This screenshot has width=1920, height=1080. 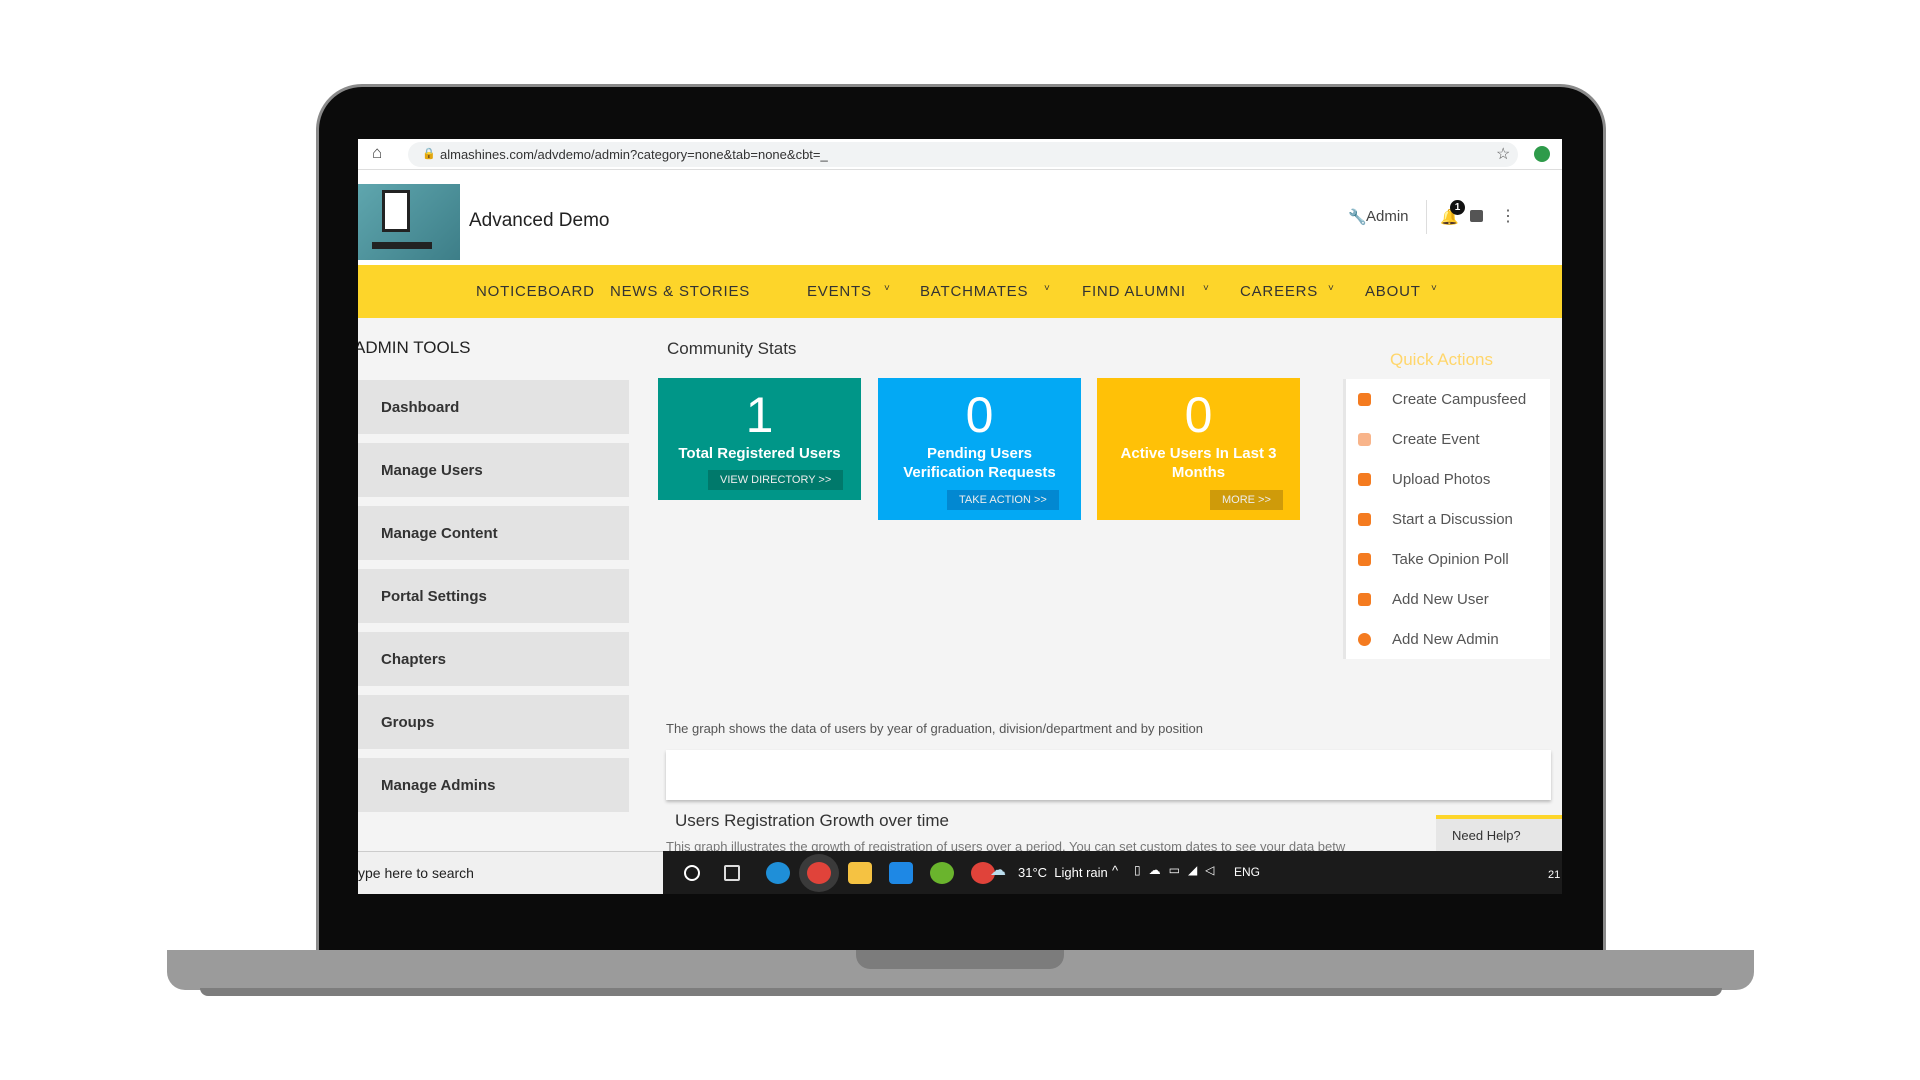 What do you see at coordinates (1364, 559) in the screenshot?
I see `poll-icon` at bounding box center [1364, 559].